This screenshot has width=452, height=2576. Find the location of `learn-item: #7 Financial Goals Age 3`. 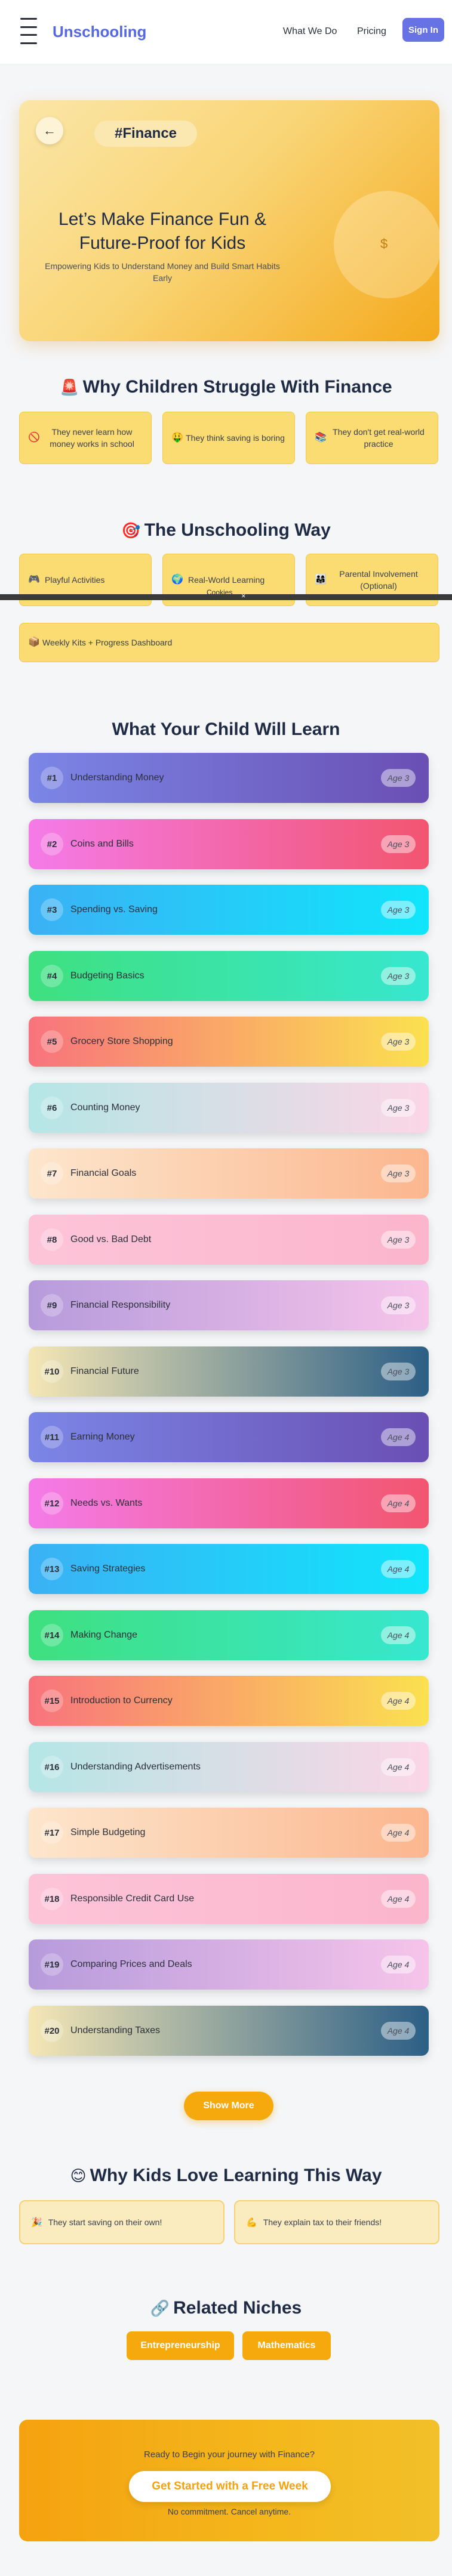

learn-item: #7 Financial Goals Age 3 is located at coordinates (229, 1173).